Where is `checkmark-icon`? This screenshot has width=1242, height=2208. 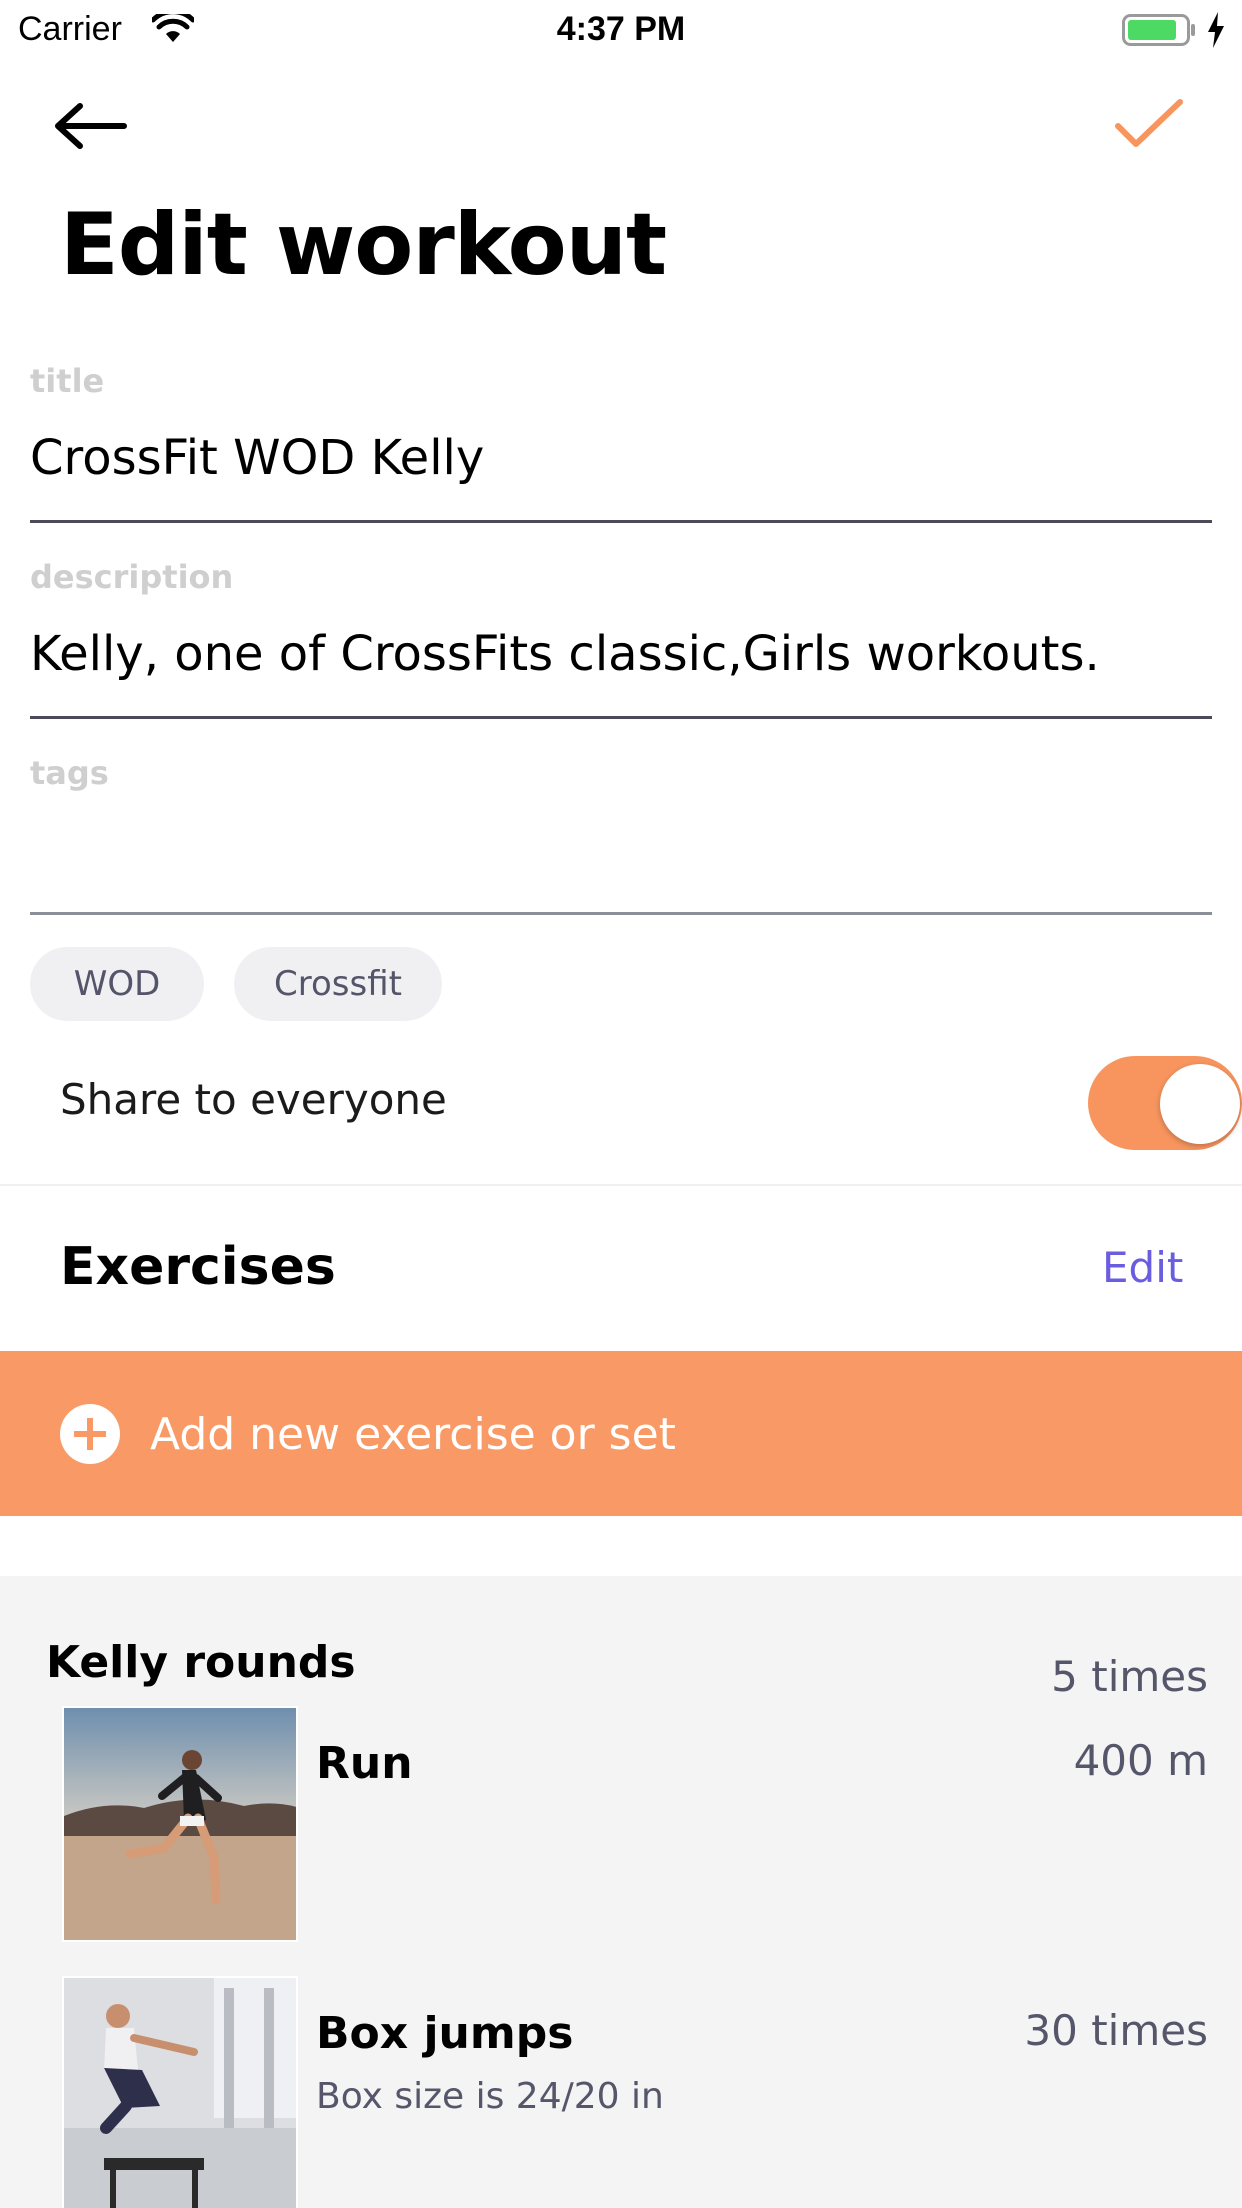
checkmark-icon is located at coordinates (1149, 123).